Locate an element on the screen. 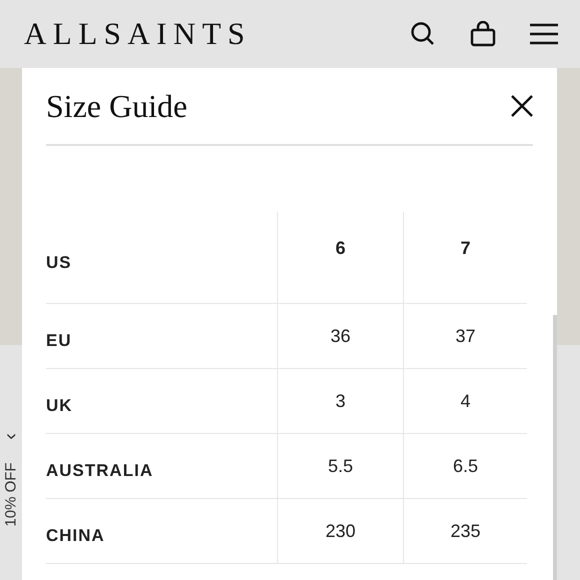  table-cell: 3 is located at coordinates (340, 401).